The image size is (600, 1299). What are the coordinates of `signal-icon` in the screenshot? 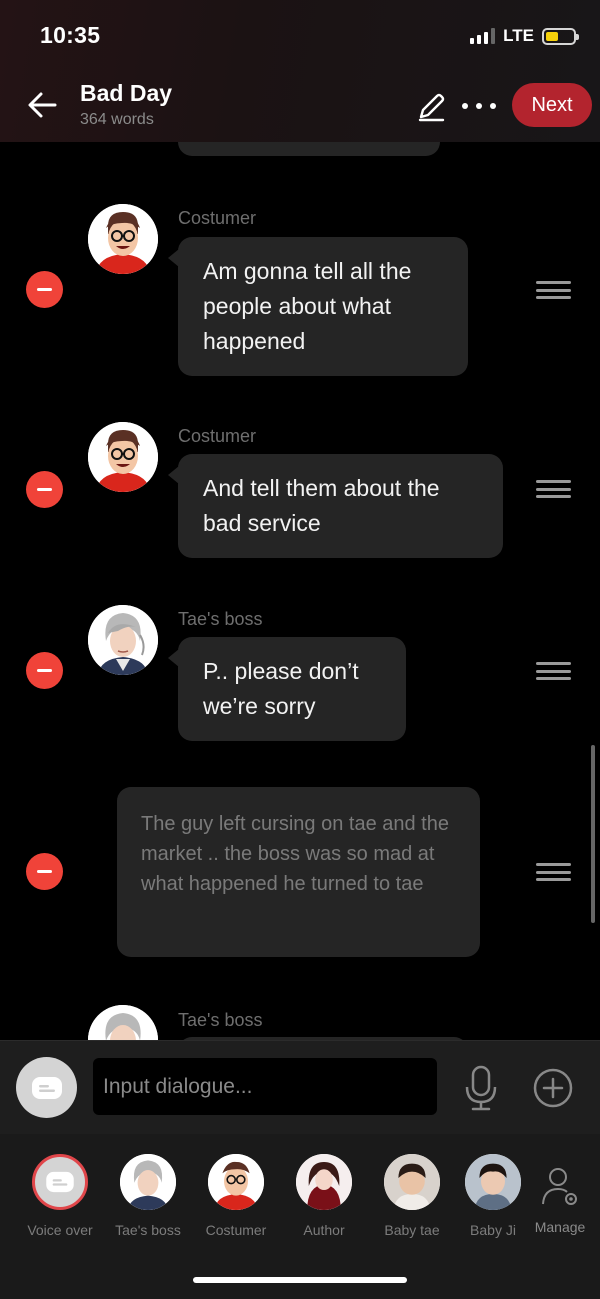 It's located at (483, 36).